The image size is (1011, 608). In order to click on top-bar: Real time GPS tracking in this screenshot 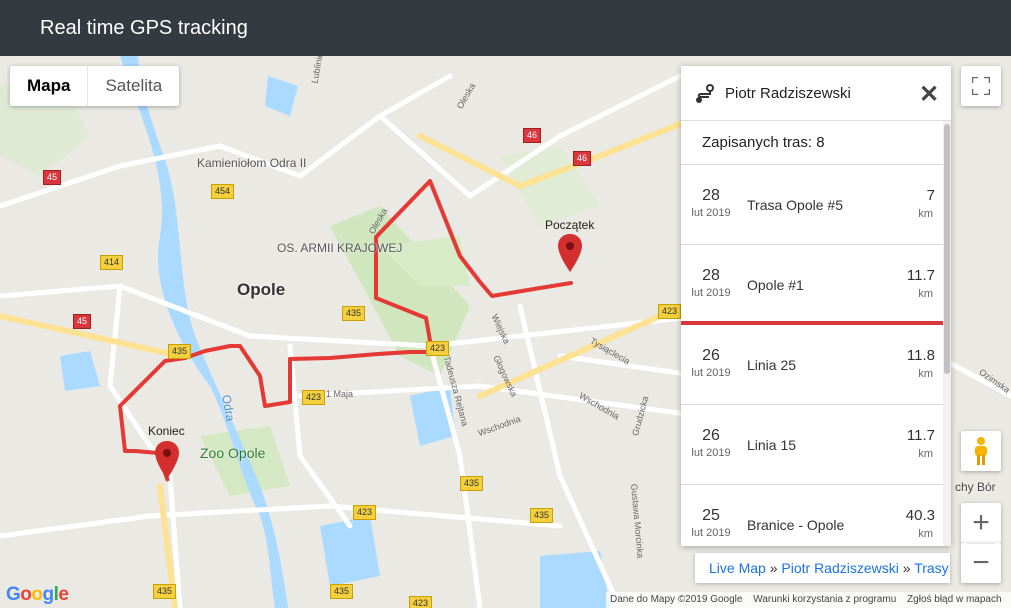, I will do `click(505, 28)`.